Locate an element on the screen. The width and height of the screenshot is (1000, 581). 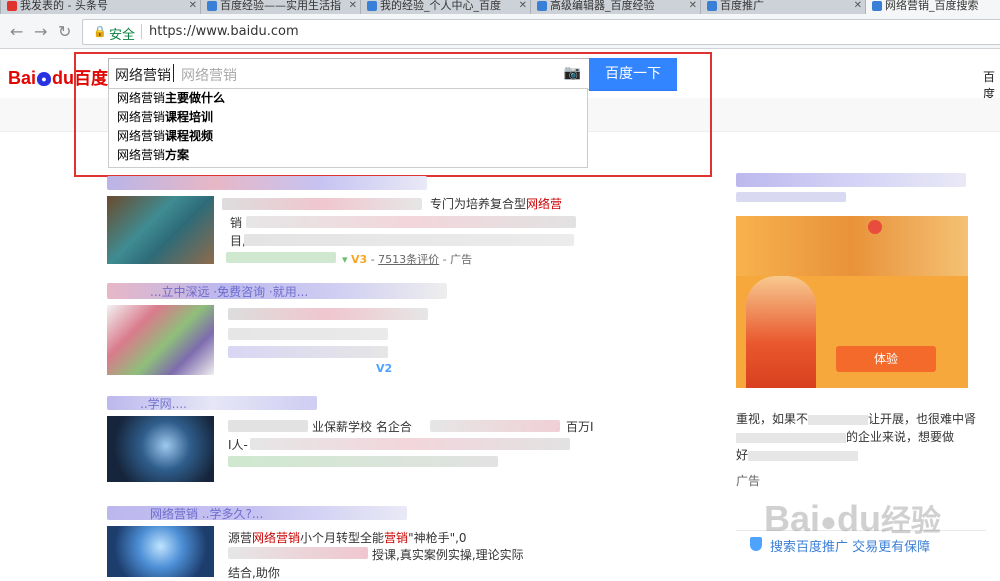
ad-image-band is located at coordinates (852, 246).